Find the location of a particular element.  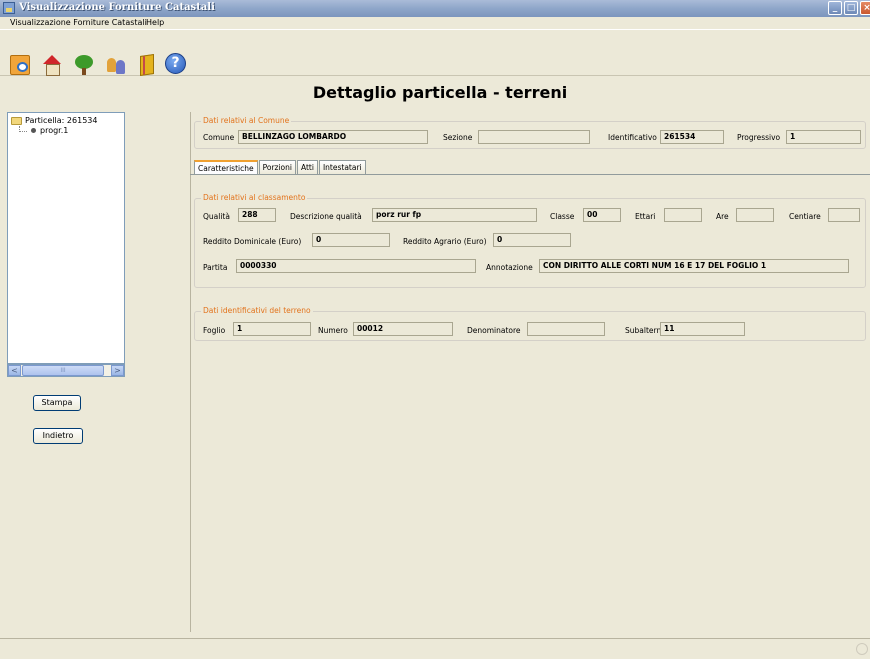

tree-horizontal-scrollbar: < III > is located at coordinates (66, 370).